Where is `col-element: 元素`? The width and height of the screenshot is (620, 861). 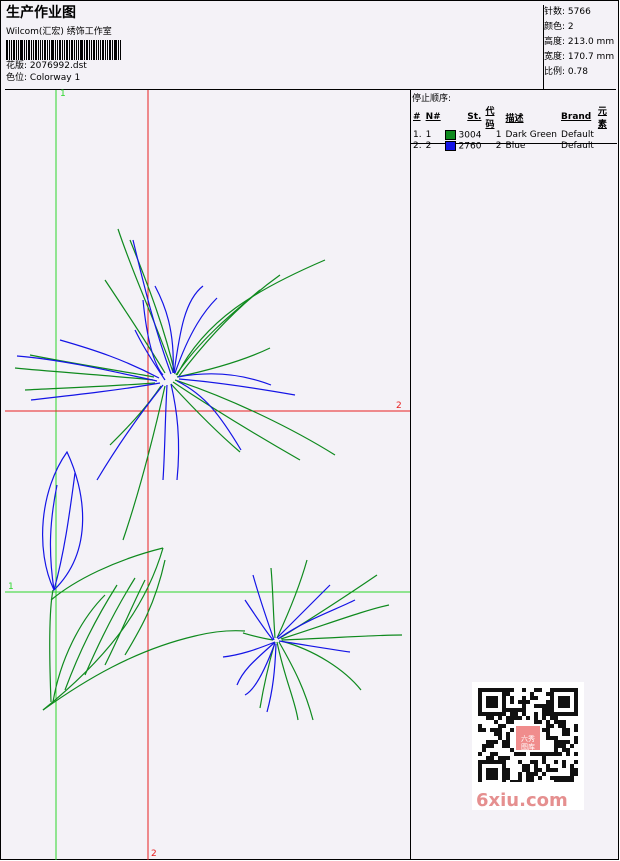
col-element: 元素 is located at coordinates (602, 118).